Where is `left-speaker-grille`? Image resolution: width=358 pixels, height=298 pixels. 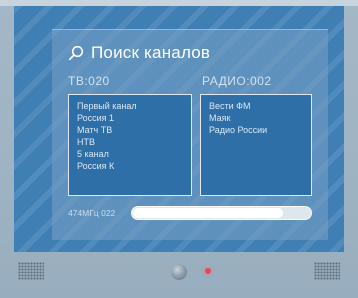 left-speaker-grille is located at coordinates (31, 271).